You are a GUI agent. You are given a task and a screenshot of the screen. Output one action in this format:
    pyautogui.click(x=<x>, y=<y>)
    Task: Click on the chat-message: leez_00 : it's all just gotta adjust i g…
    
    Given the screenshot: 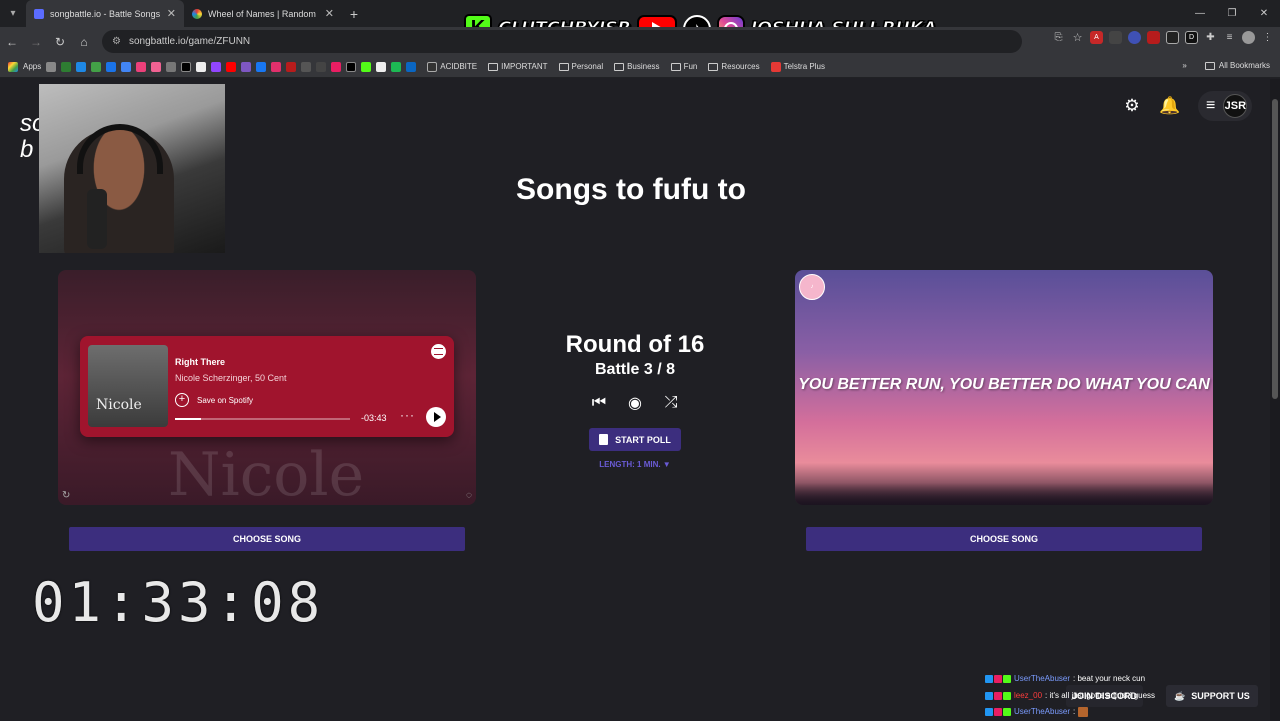 What is the action you would take?
    pyautogui.click(x=1085, y=696)
    